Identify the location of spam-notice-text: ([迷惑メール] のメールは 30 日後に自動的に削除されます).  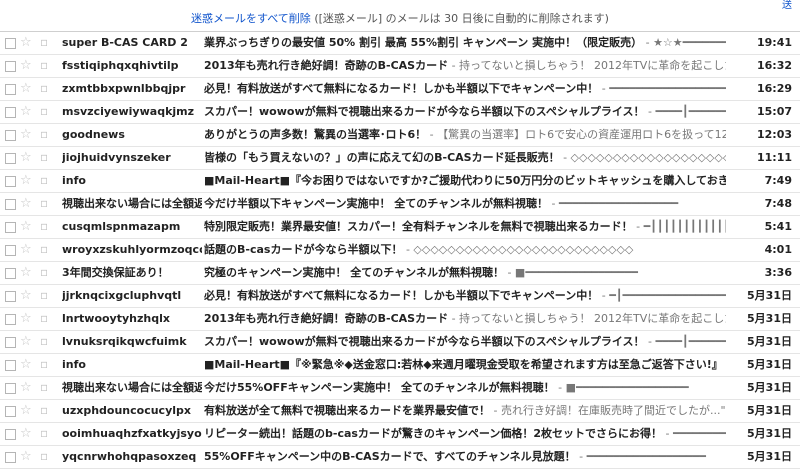
(461, 18).